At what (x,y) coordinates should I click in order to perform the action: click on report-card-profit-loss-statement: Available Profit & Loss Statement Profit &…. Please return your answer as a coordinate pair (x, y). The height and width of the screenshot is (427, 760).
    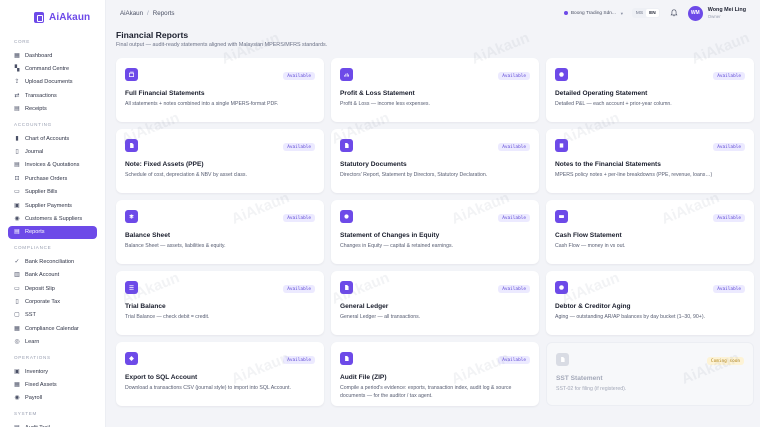
    Looking at the image, I should click on (435, 90).